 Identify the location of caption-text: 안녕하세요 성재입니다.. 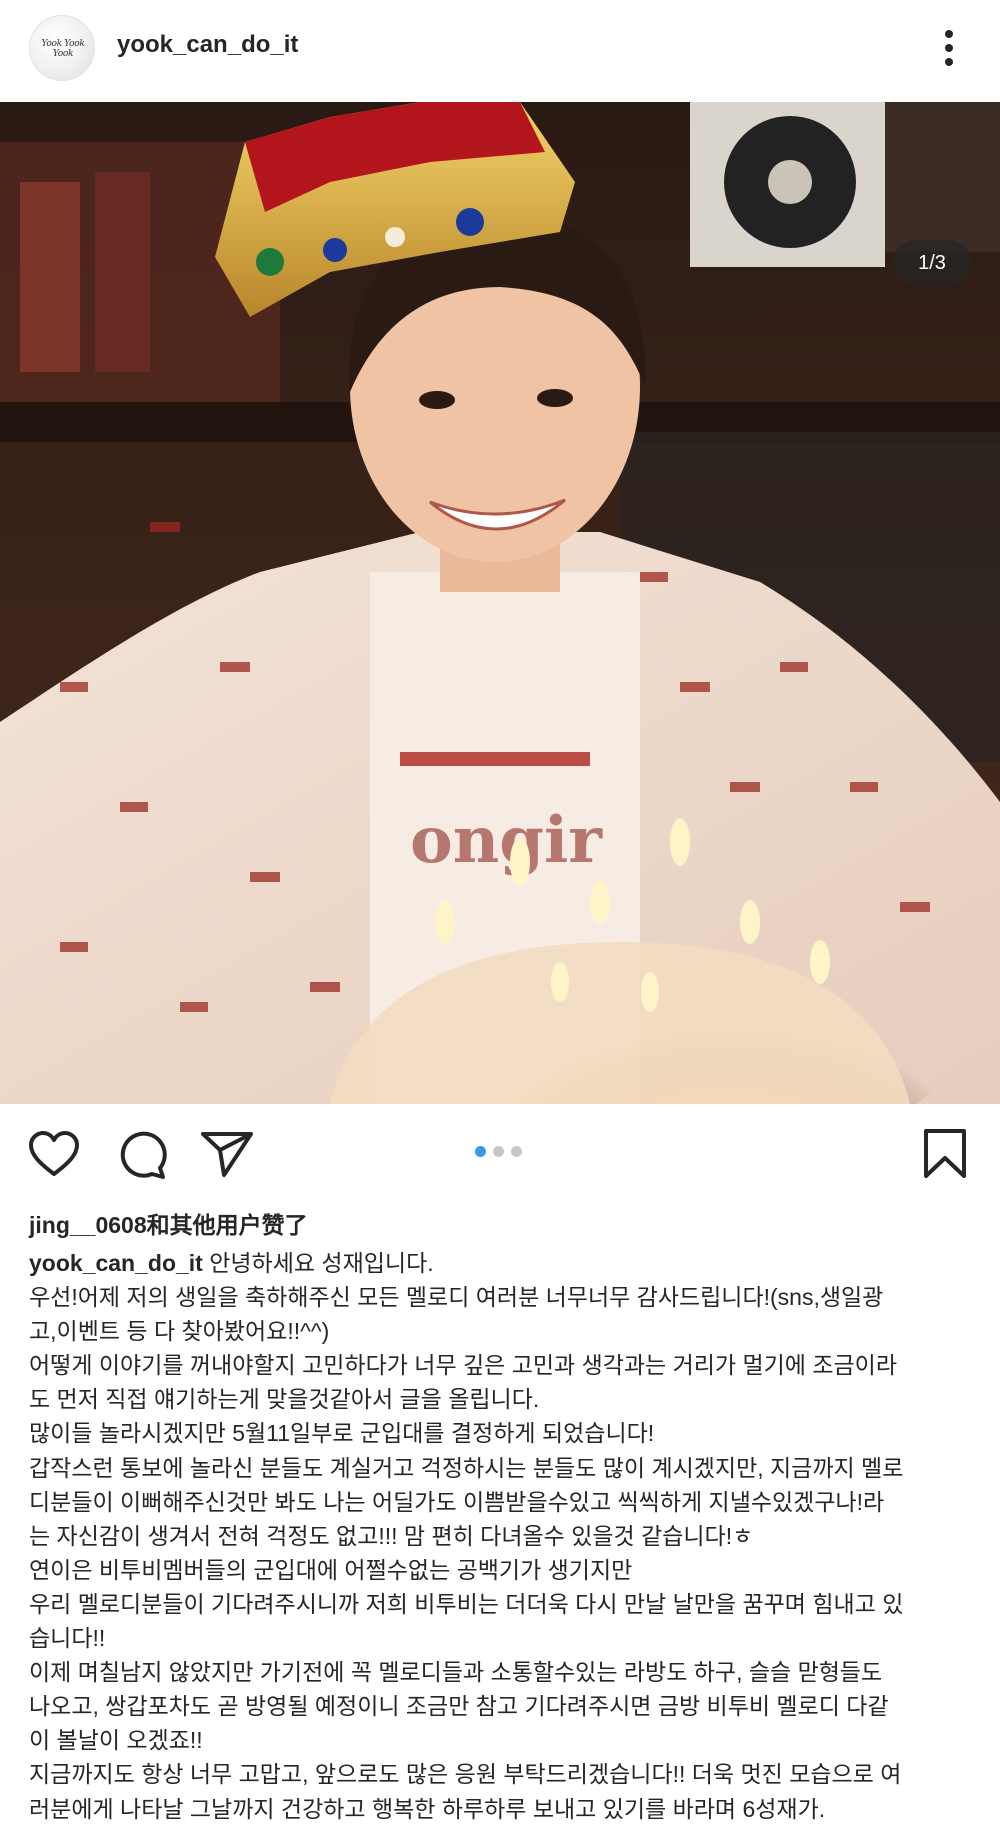
(318, 1263).